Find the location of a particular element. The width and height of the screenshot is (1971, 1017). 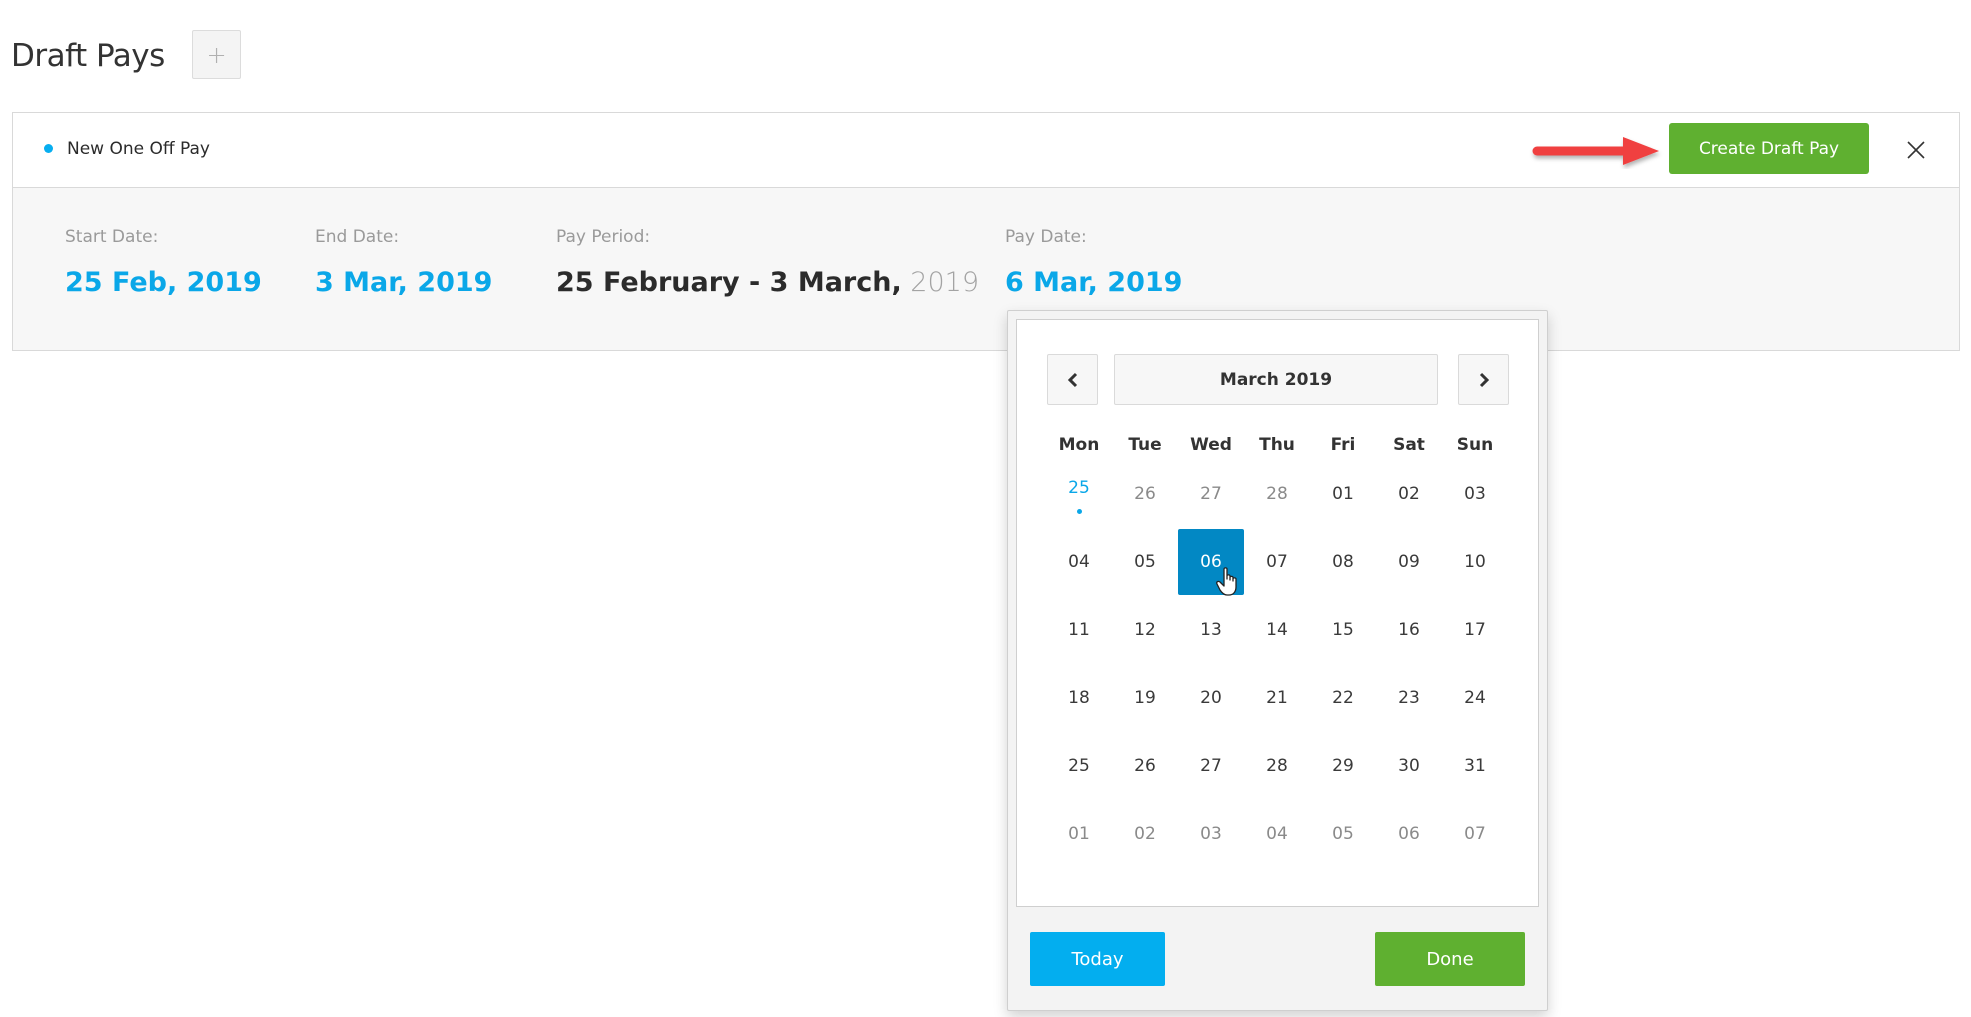

calendar-day: 22 is located at coordinates (1343, 698).